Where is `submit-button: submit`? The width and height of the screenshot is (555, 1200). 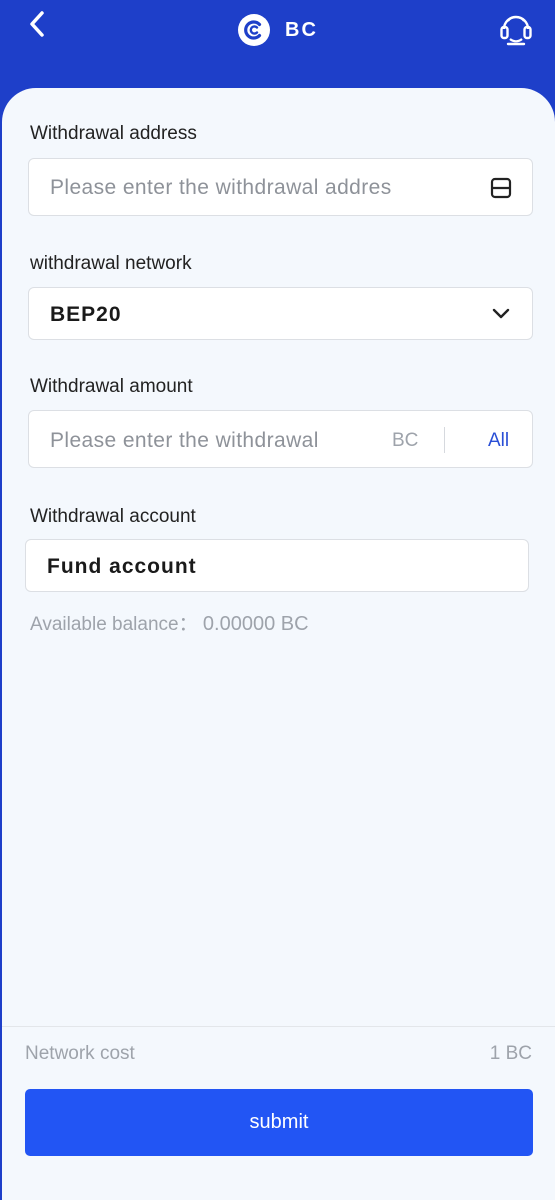 submit-button: submit is located at coordinates (279, 1122).